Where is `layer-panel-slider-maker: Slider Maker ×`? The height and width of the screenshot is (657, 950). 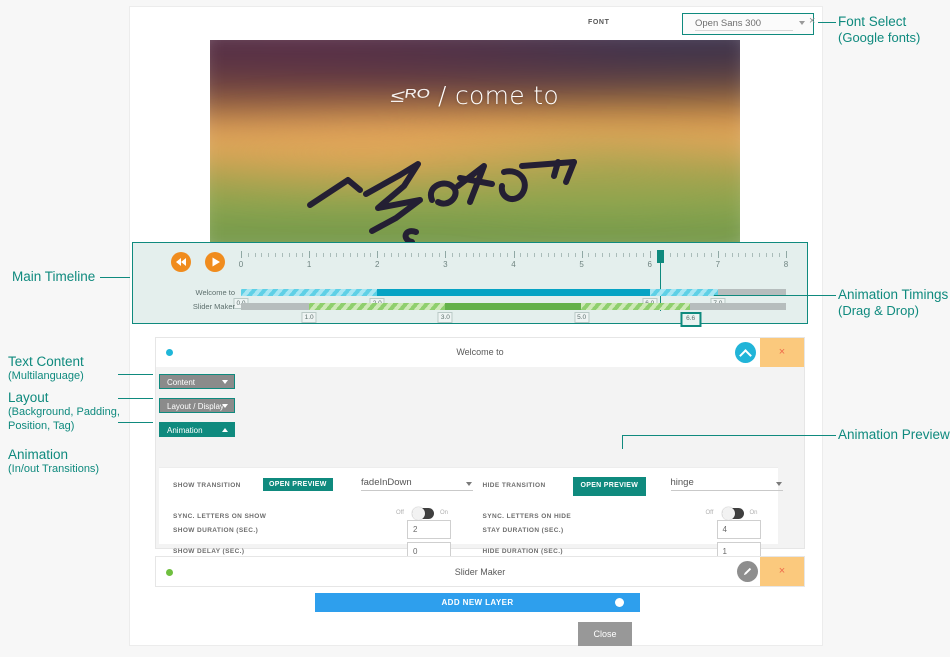 layer-panel-slider-maker: Slider Maker × is located at coordinates (480, 571).